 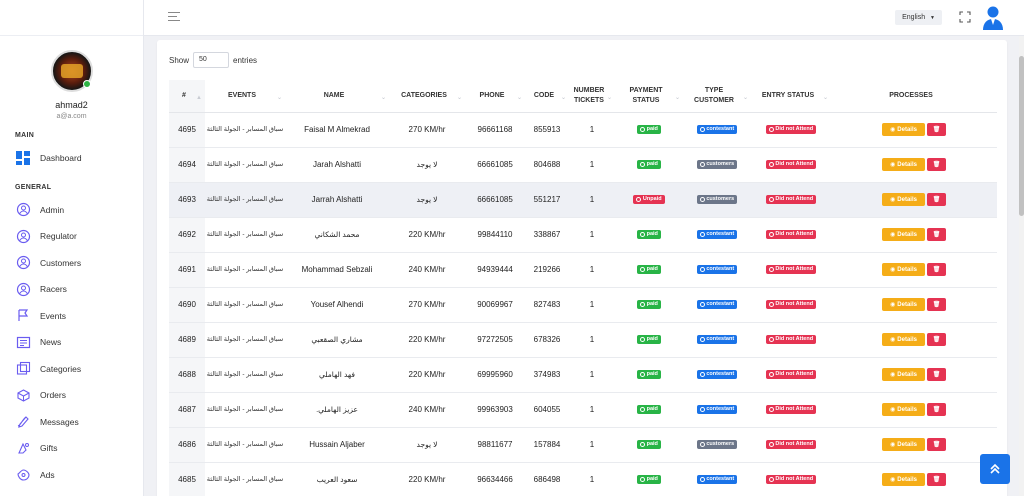 What do you see at coordinates (547, 270) in the screenshot?
I see `cell-code: 219266` at bounding box center [547, 270].